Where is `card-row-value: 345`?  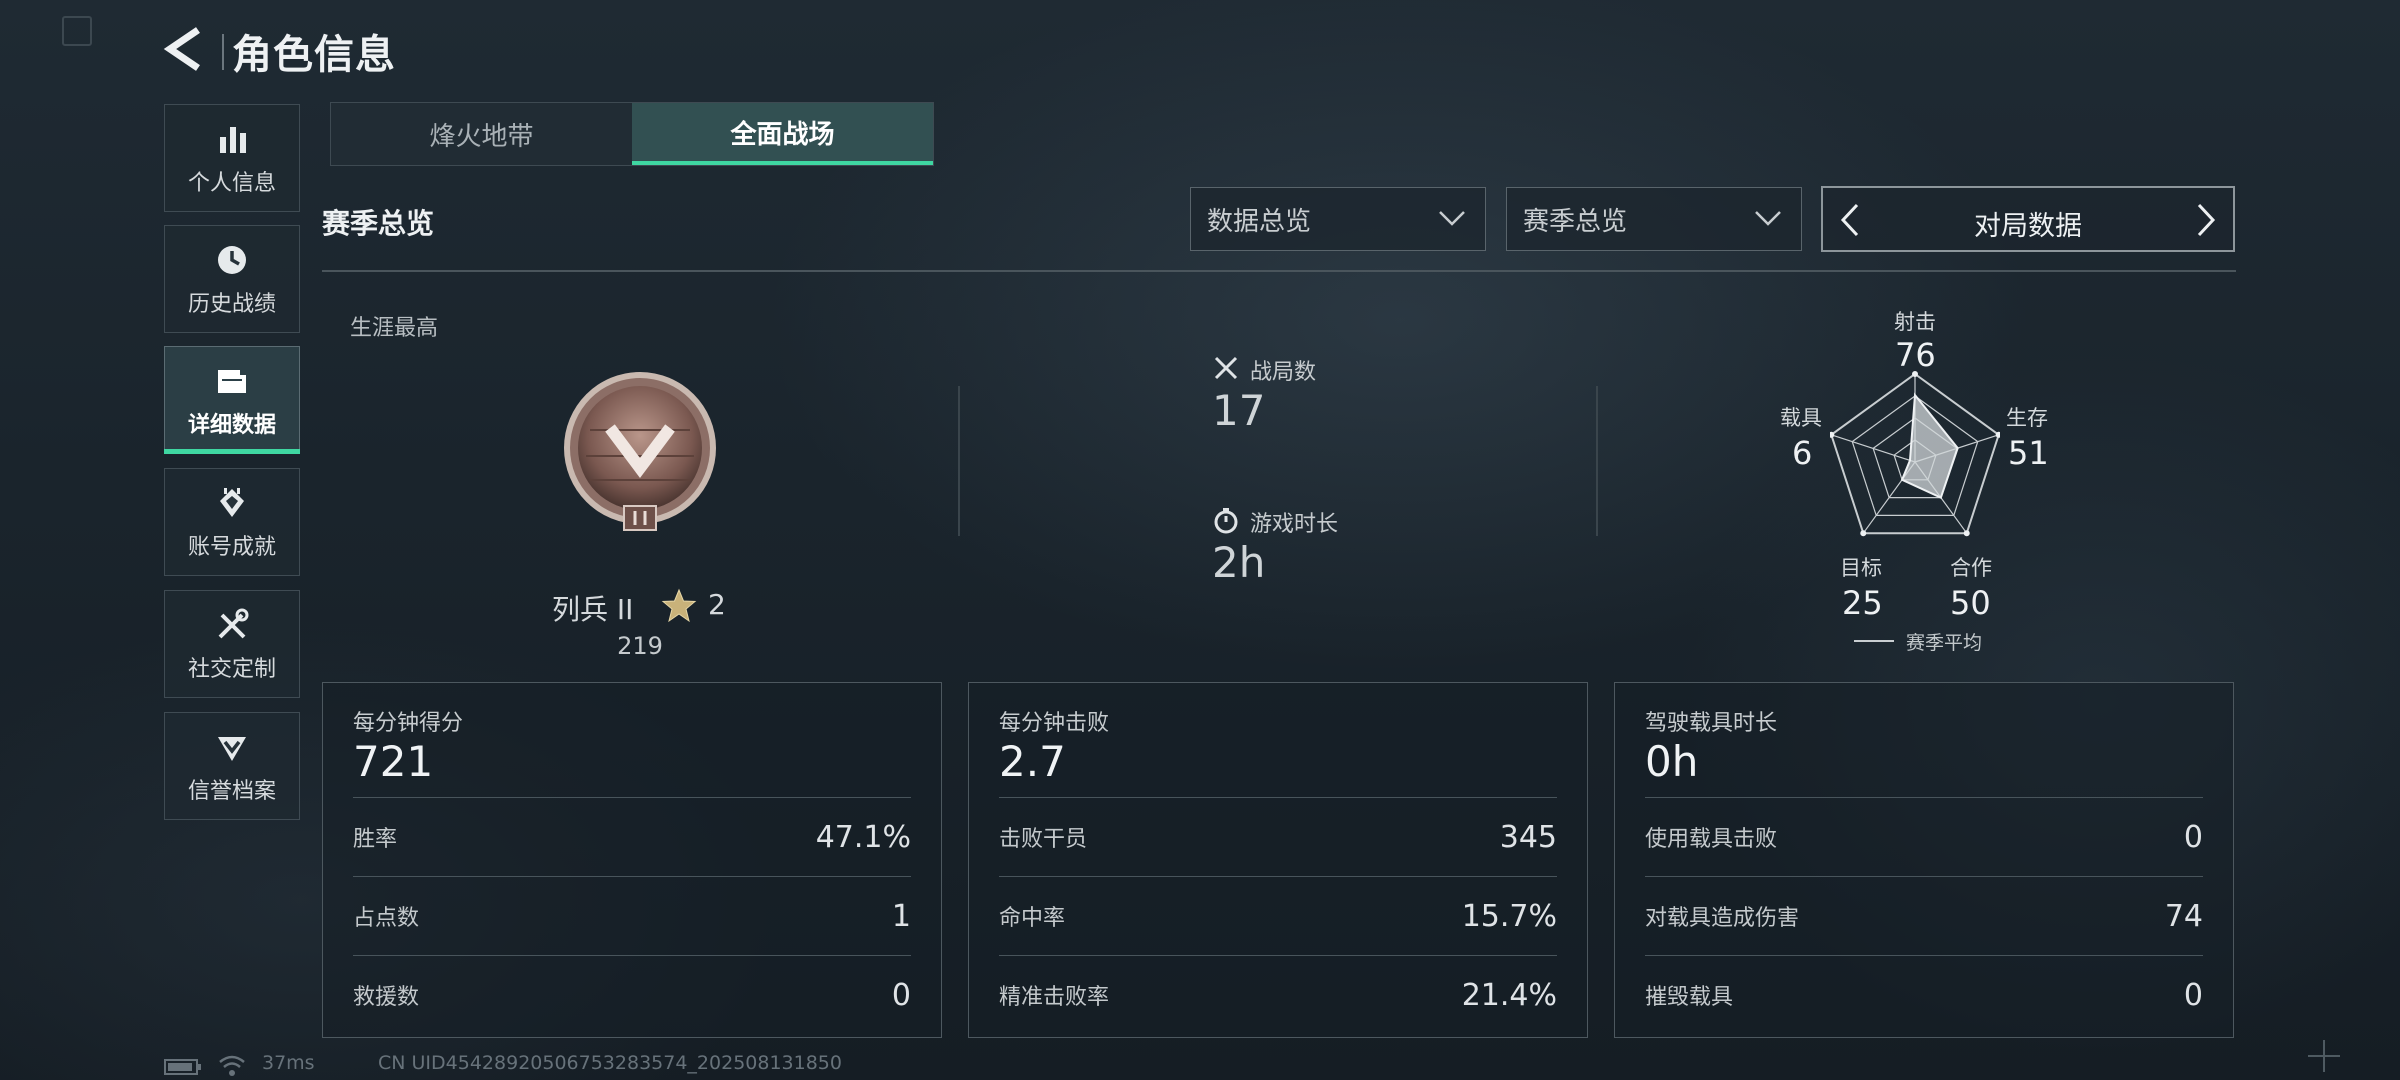
card-row-value: 345 is located at coordinates (1528, 837).